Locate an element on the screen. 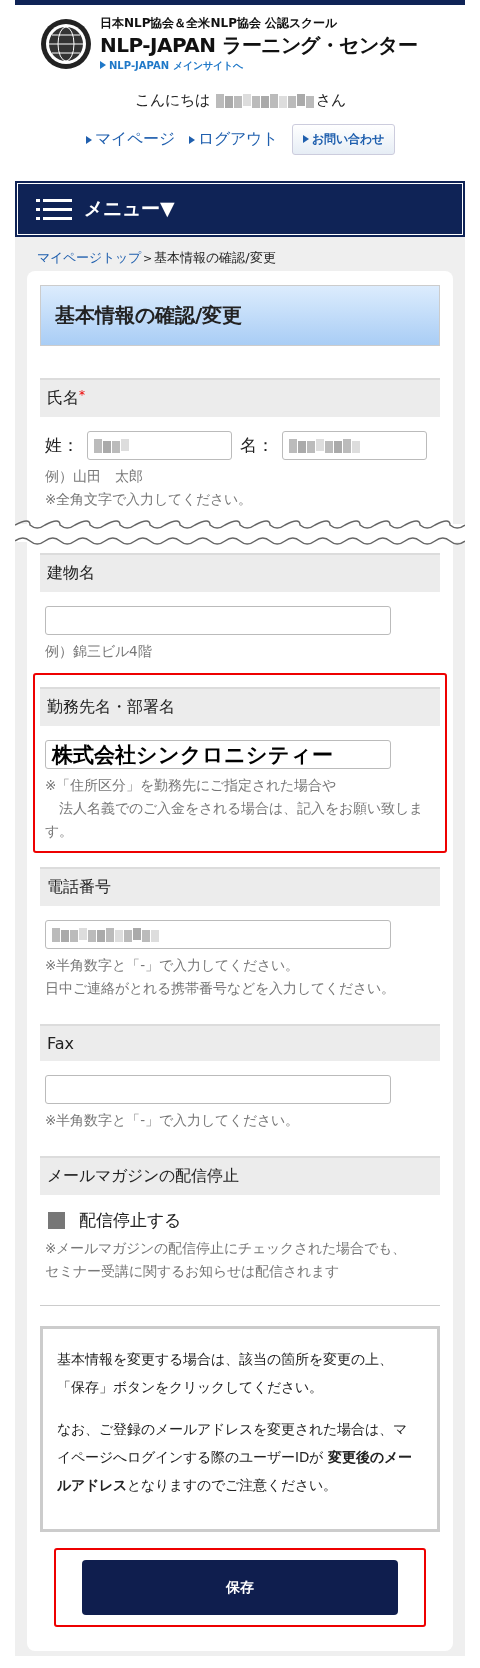  field-label: 名： is located at coordinates (257, 445).